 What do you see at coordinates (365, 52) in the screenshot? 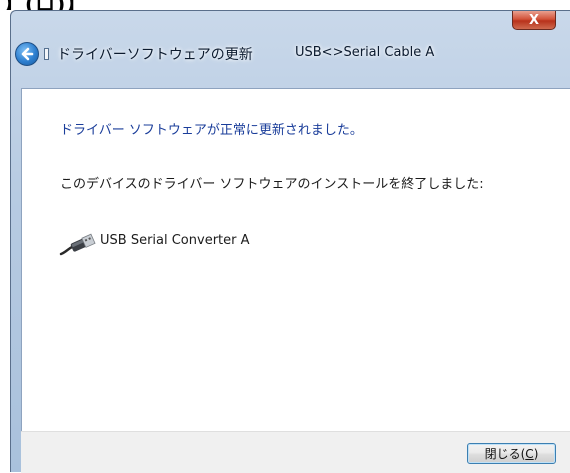
I see `window-device-title: USB<>Serial Cable A` at bounding box center [365, 52].